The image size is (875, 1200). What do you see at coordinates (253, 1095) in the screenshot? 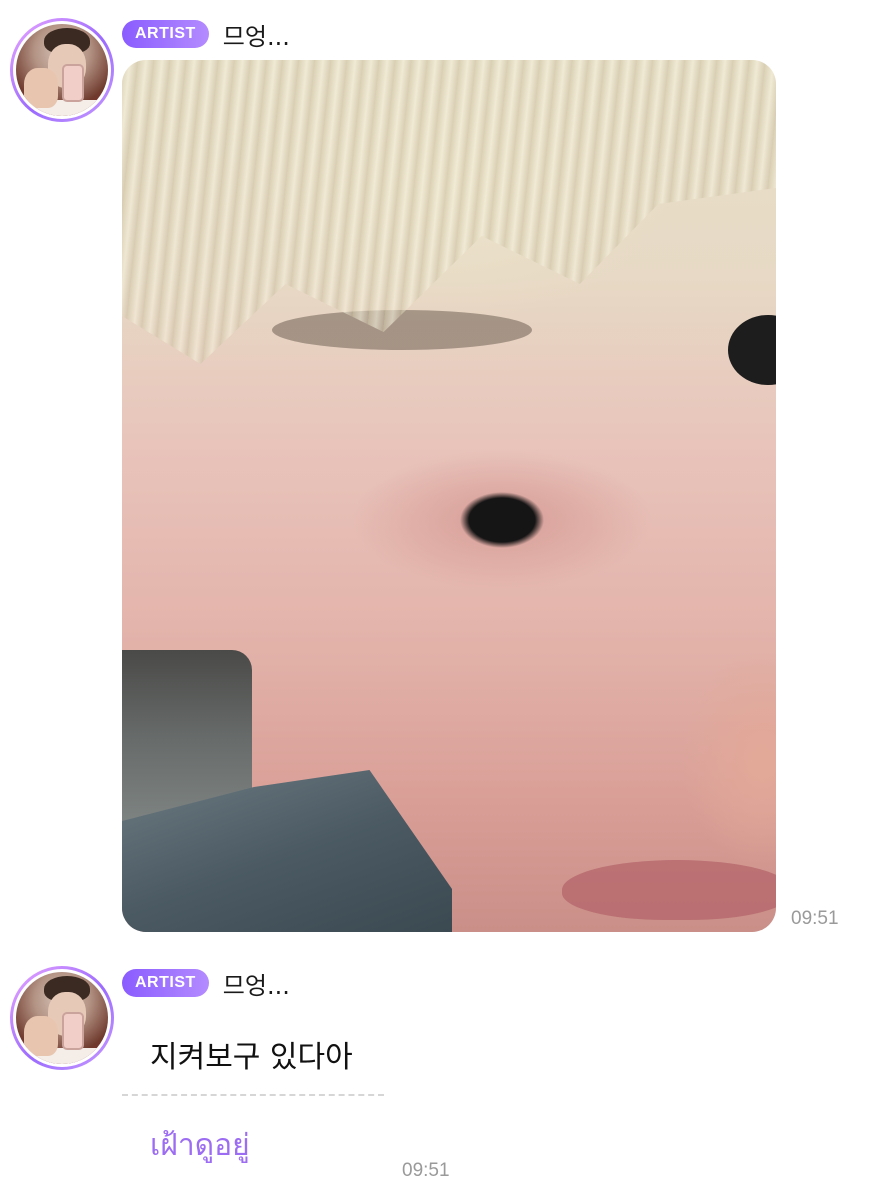
I see `translation-divider` at bounding box center [253, 1095].